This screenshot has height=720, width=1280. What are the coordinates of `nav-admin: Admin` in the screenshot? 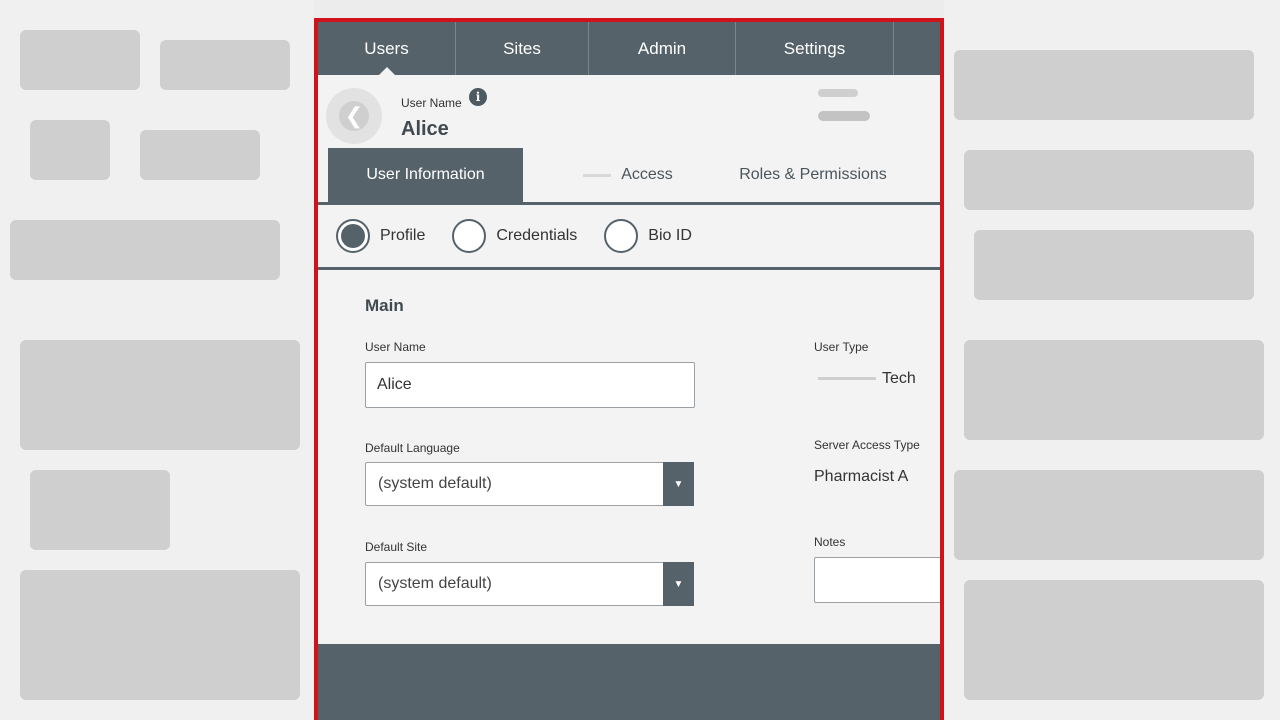 It's located at (662, 48).